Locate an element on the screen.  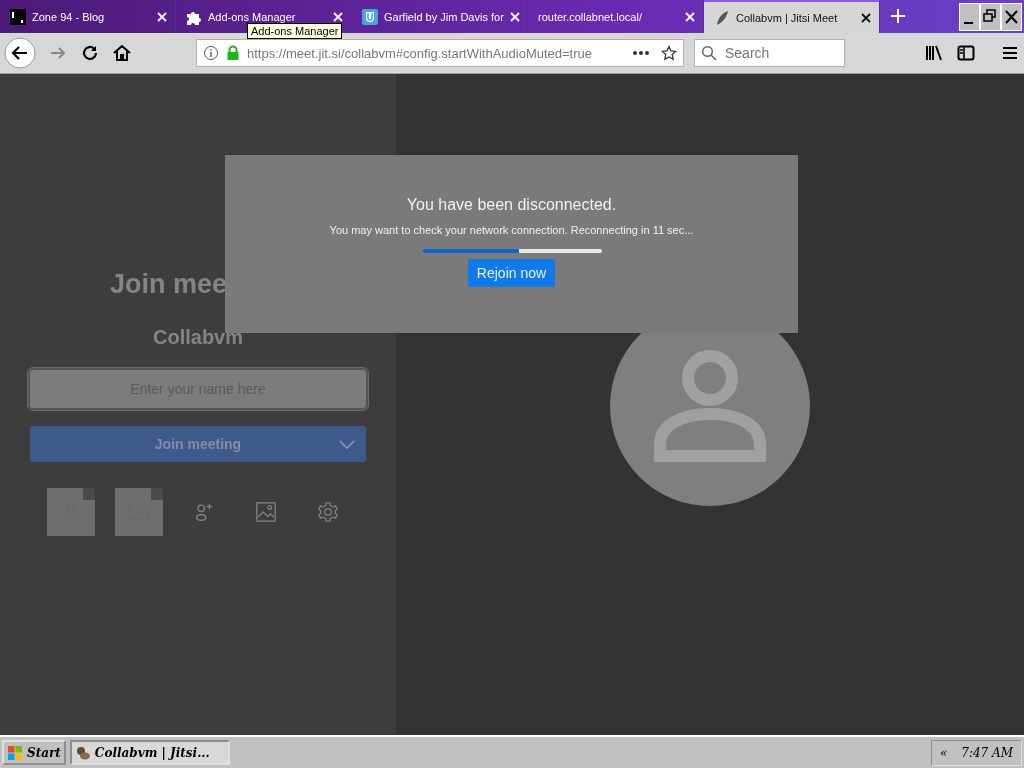
star-icon is located at coordinates (669, 53).